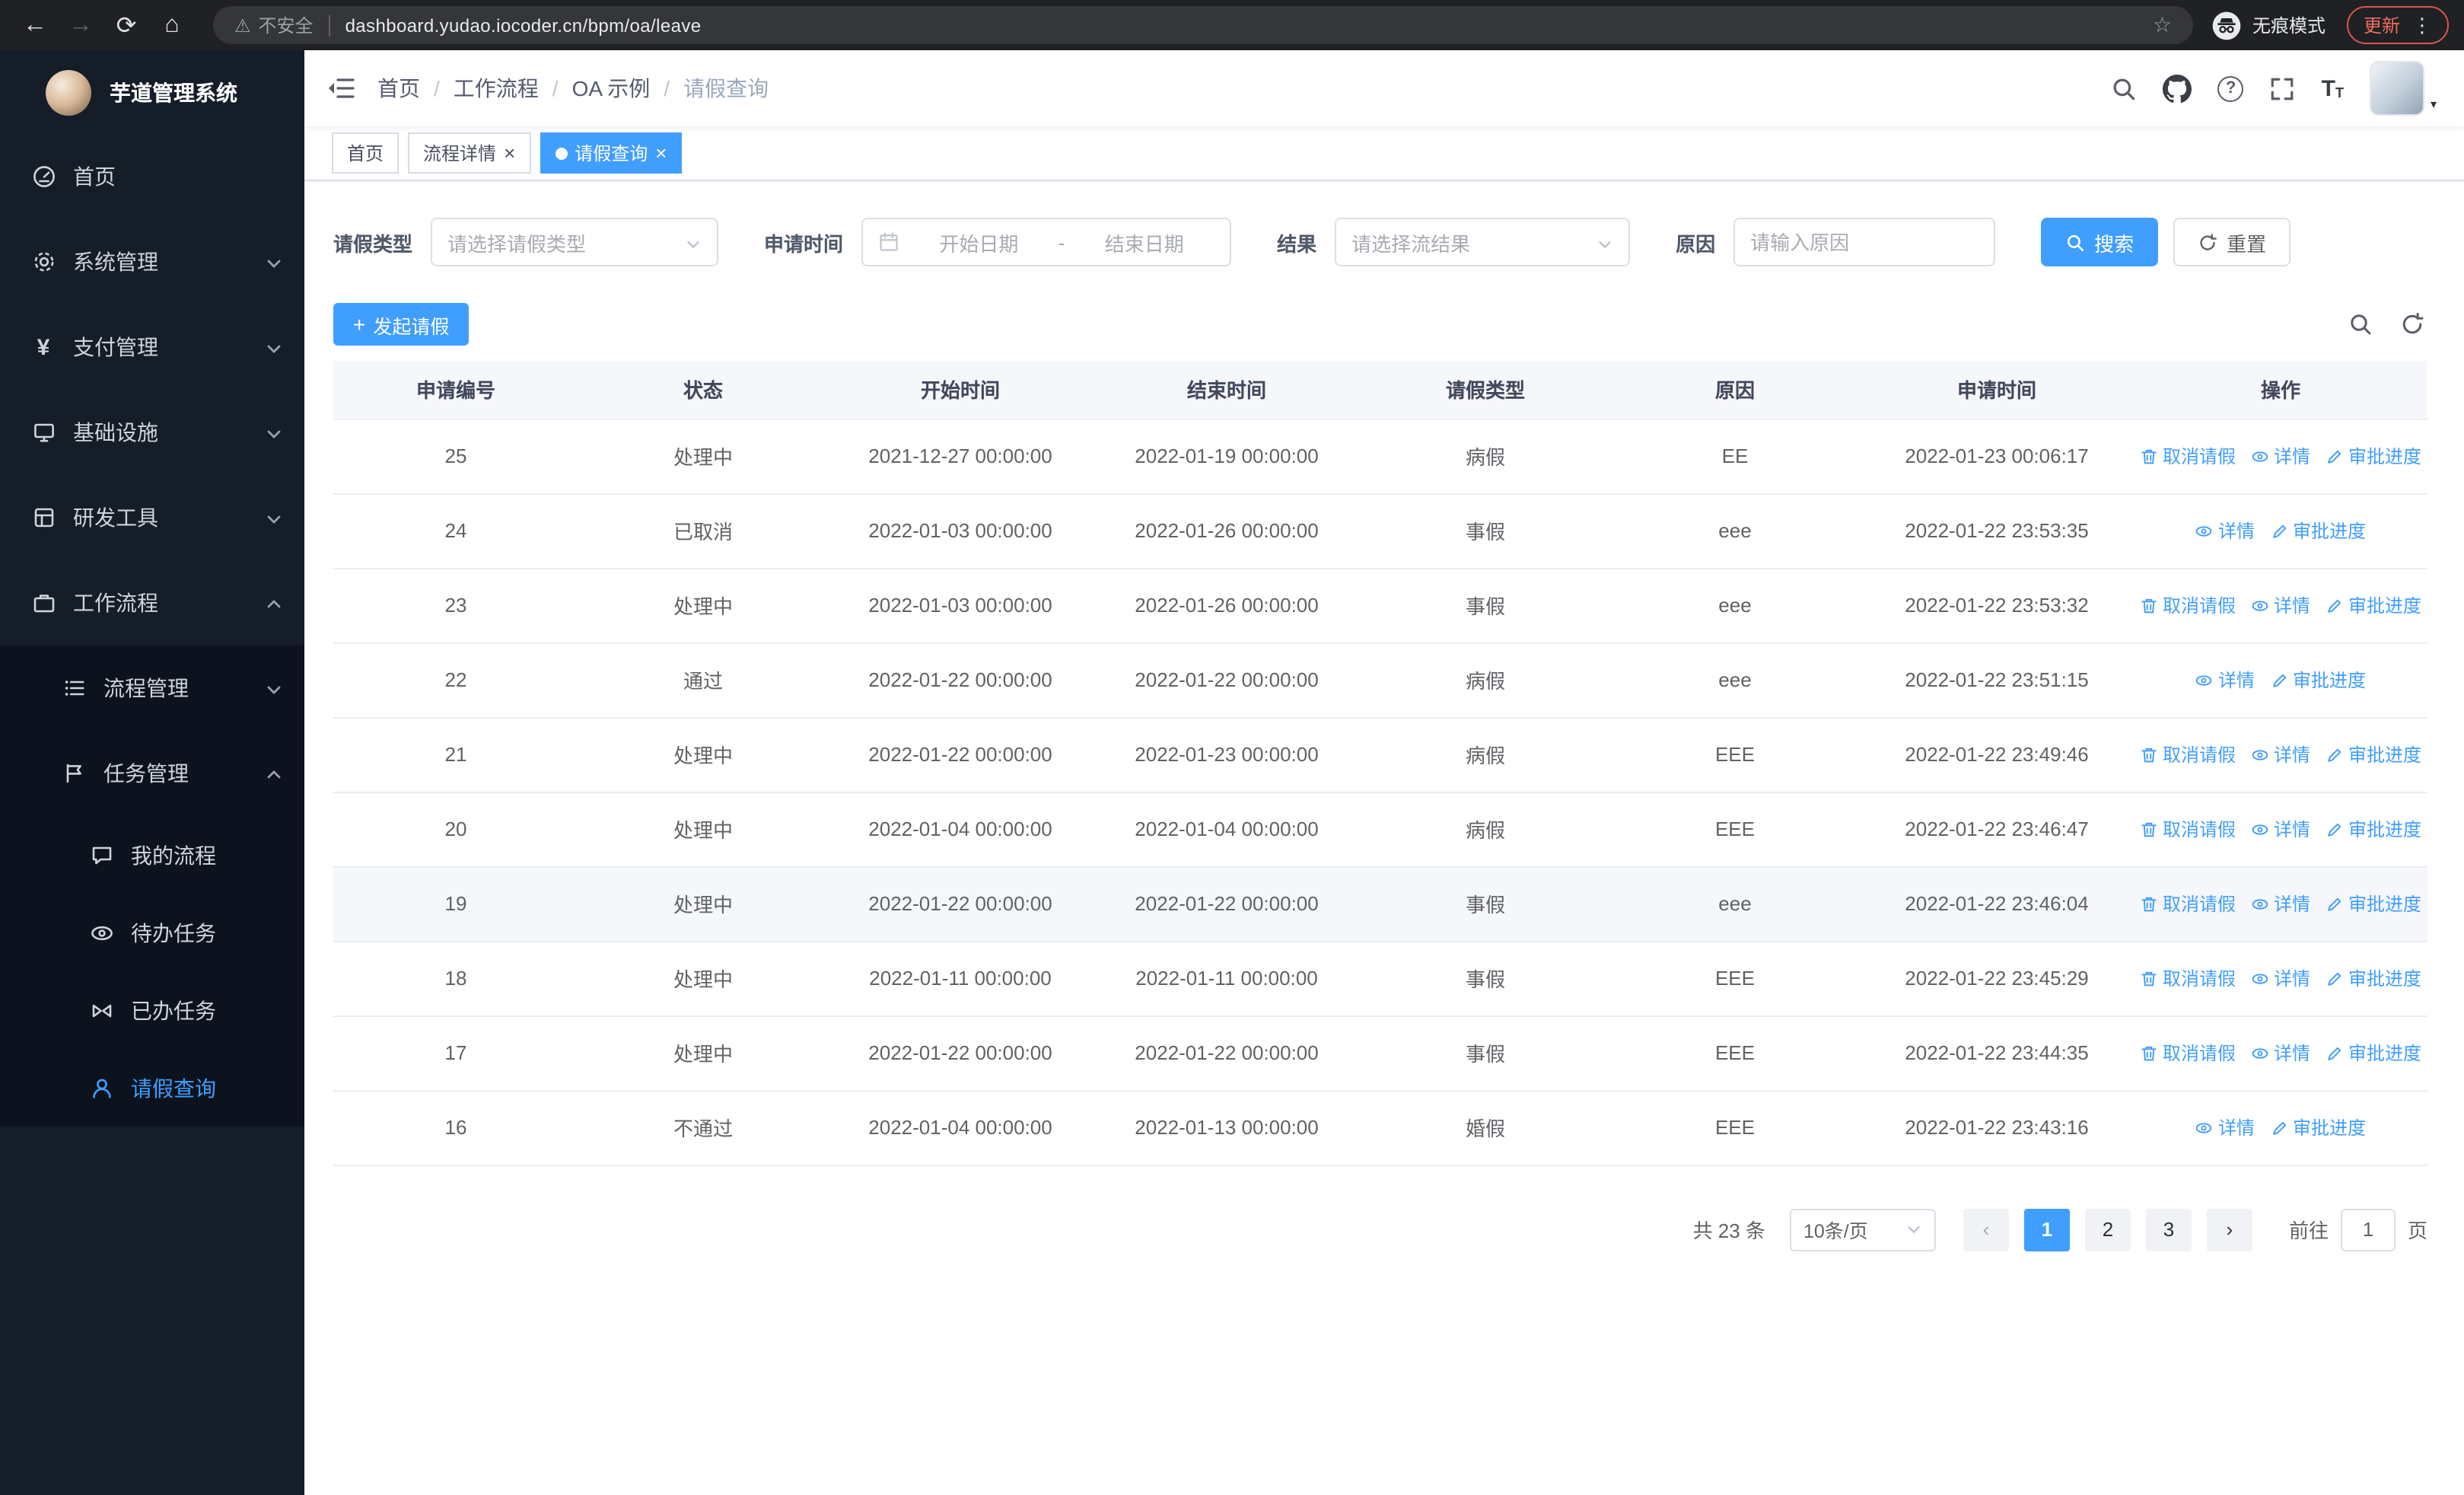 The width and height of the screenshot is (2464, 1495). Describe the element at coordinates (2260, 829) in the screenshot. I see `eye-icon` at that location.